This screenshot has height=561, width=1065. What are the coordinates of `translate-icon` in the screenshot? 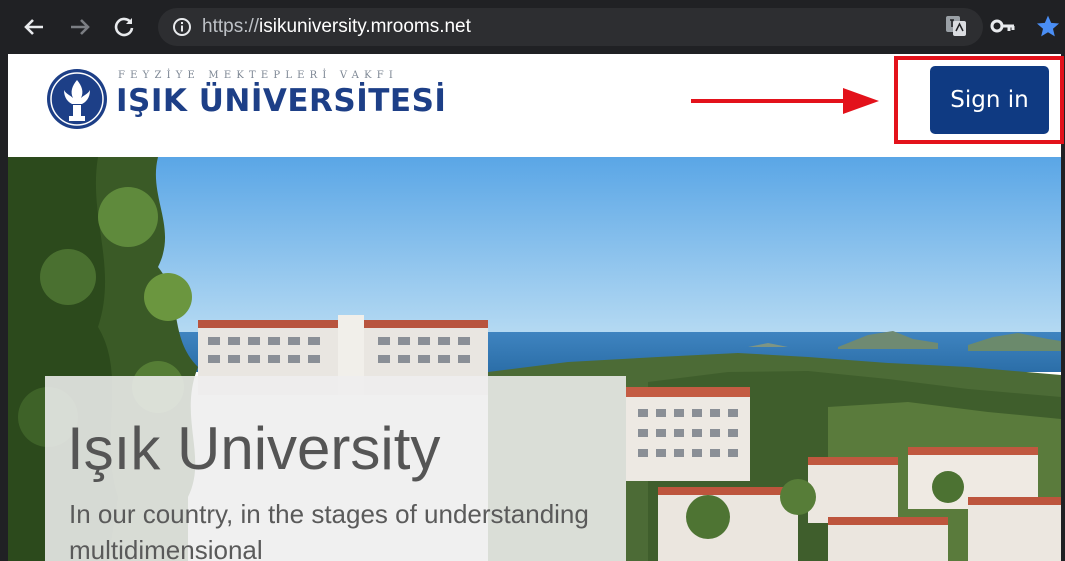 It's located at (956, 28).